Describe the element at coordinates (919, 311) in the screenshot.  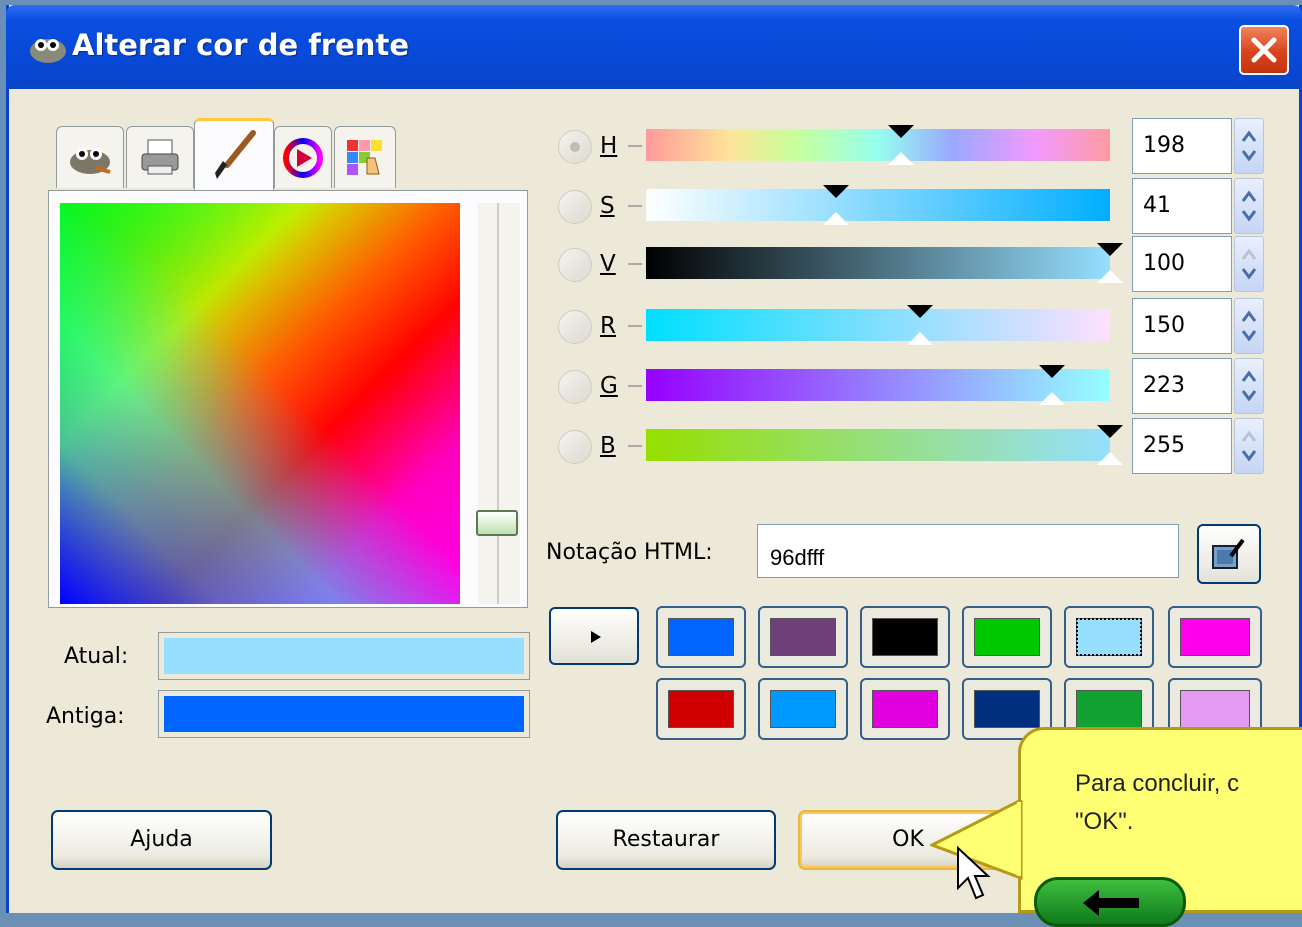
I see `slider-marker-r` at that location.